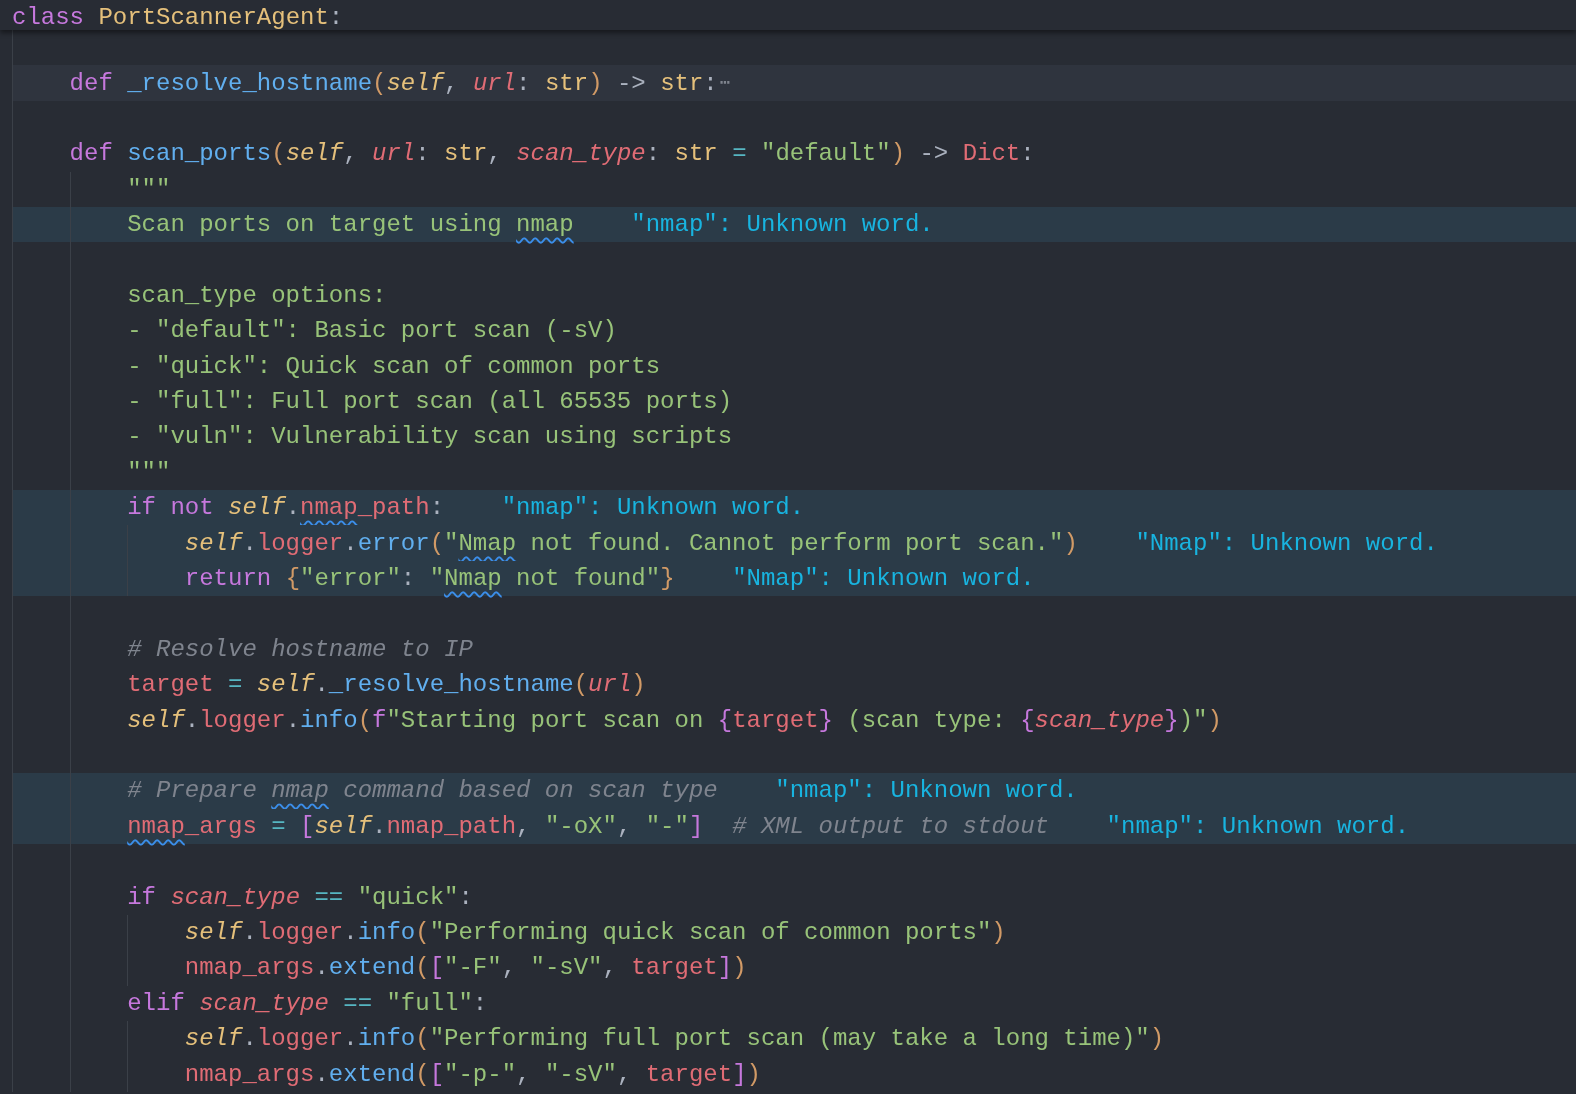 The width and height of the screenshot is (1576, 1094). Describe the element at coordinates (257, 295) in the screenshot. I see `code-line: scan_type options:` at that location.